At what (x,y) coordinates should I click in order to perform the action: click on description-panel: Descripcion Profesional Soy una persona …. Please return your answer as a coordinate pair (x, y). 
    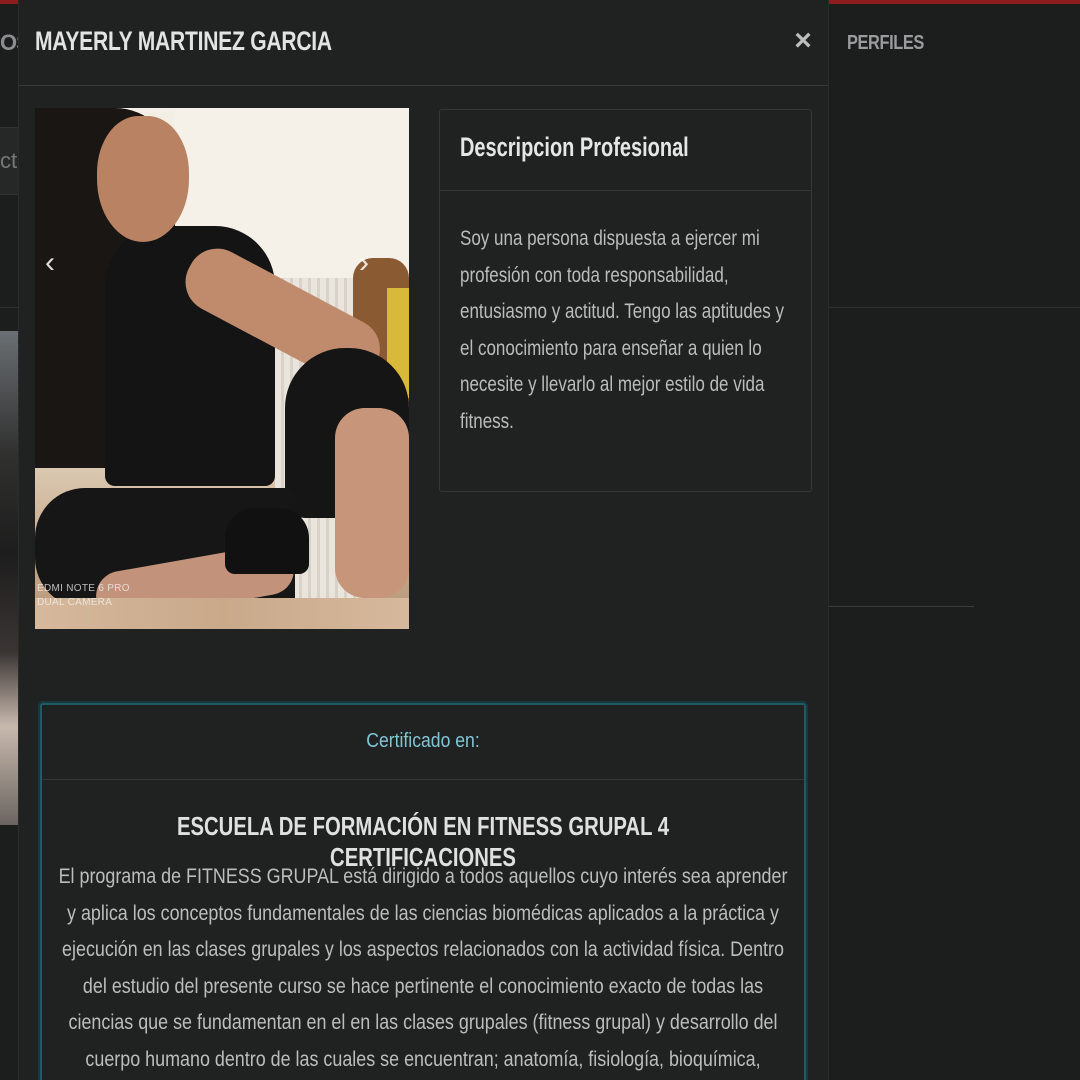
    Looking at the image, I should click on (625, 300).